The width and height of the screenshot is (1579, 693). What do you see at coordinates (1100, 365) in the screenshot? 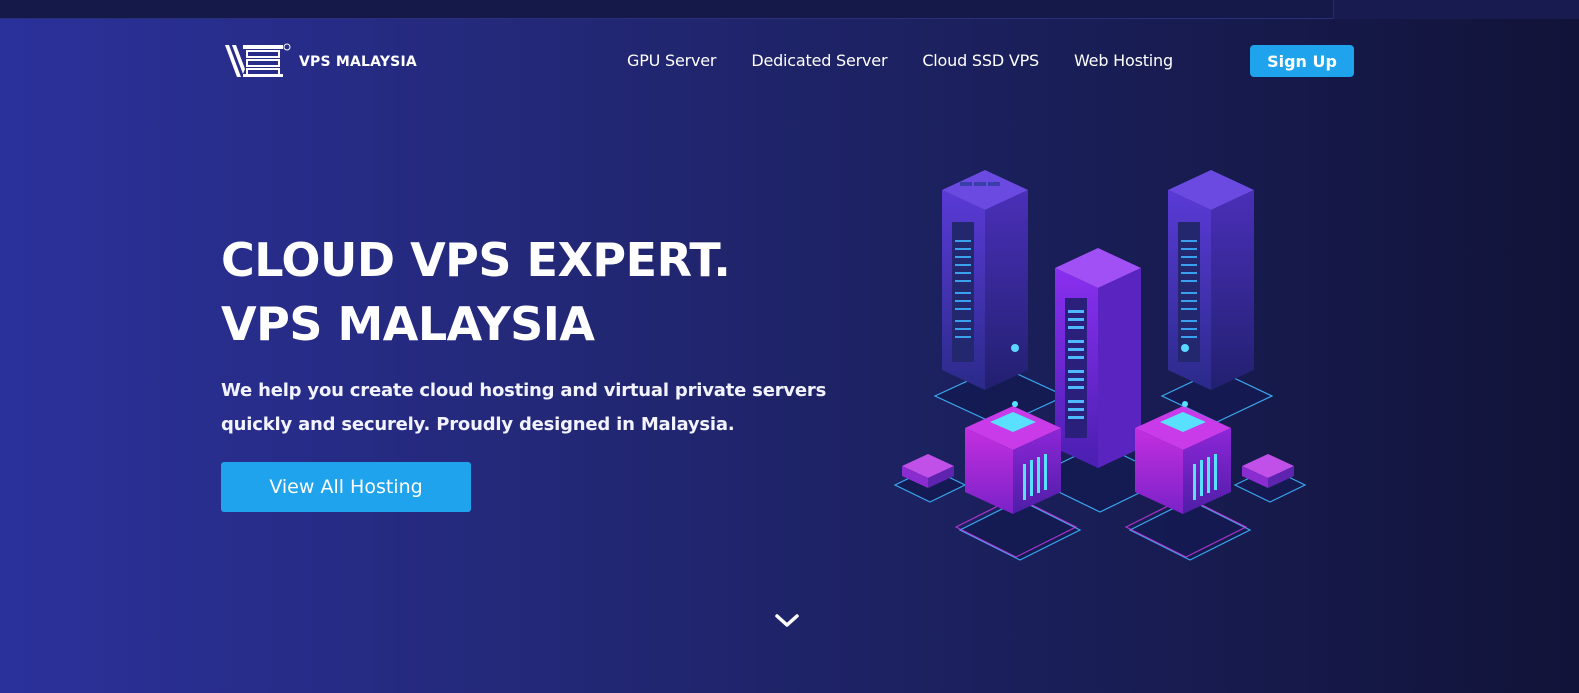
I see `isometric-servers-illustration-icon` at bounding box center [1100, 365].